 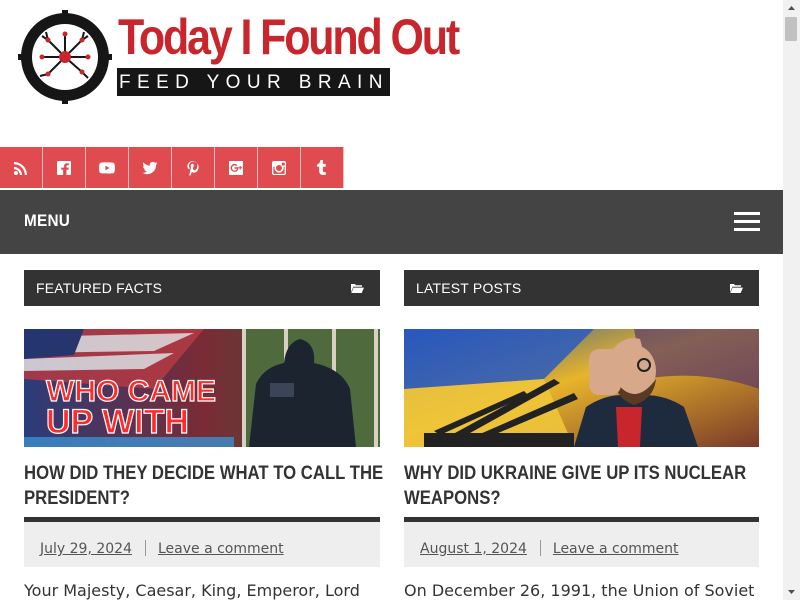 What do you see at coordinates (47, 221) in the screenshot?
I see `menu-label: MENU` at bounding box center [47, 221].